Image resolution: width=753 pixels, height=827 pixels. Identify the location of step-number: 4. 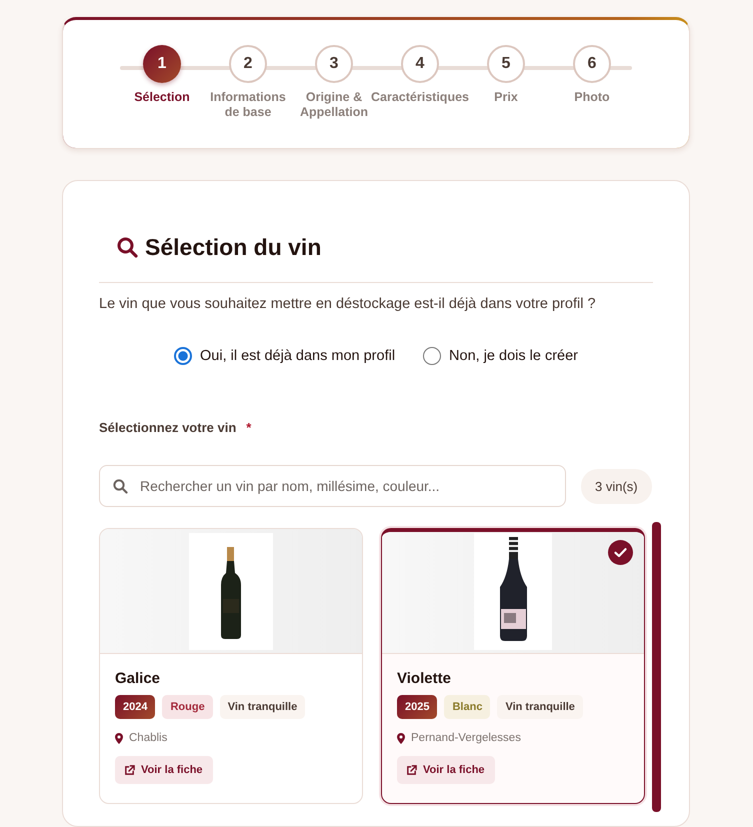
(420, 64).